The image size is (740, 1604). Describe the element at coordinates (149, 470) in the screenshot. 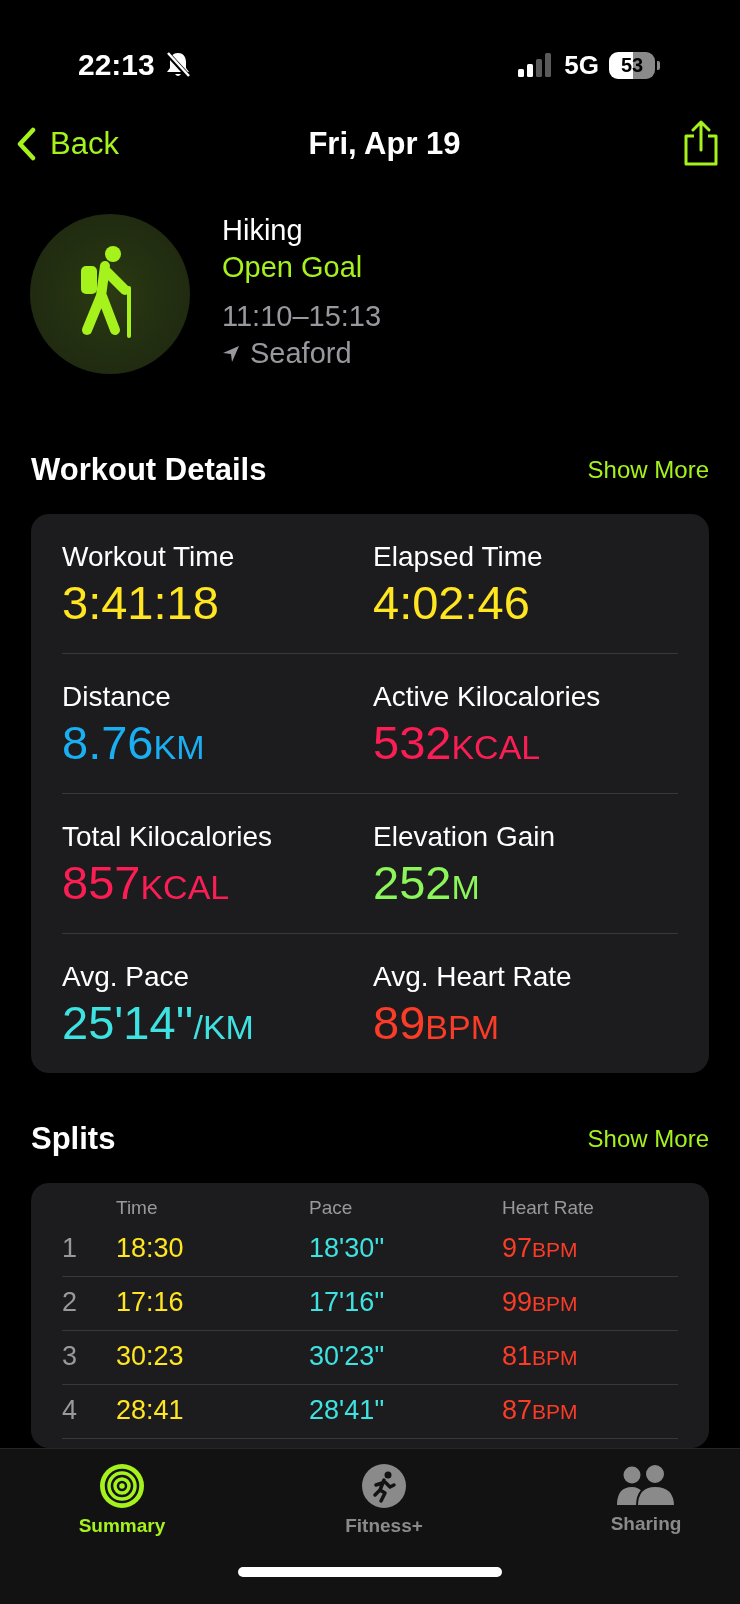

I see `section-title: Workout Details` at that location.